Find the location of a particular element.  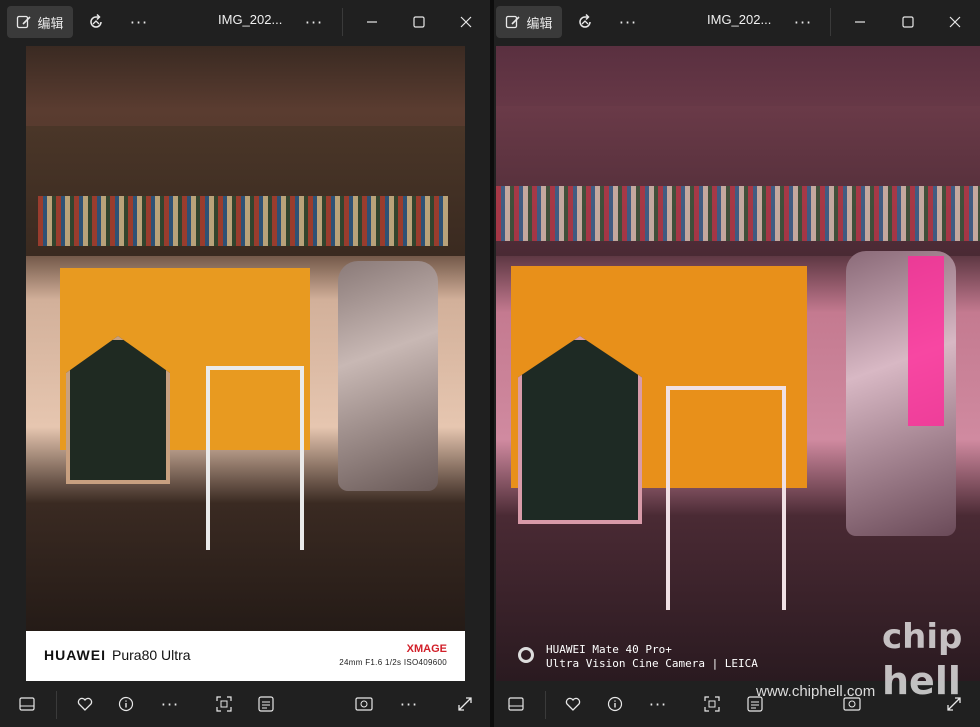

watermark-line1: HUAWEI Mate 40 Pro+ is located at coordinates (609, 649).